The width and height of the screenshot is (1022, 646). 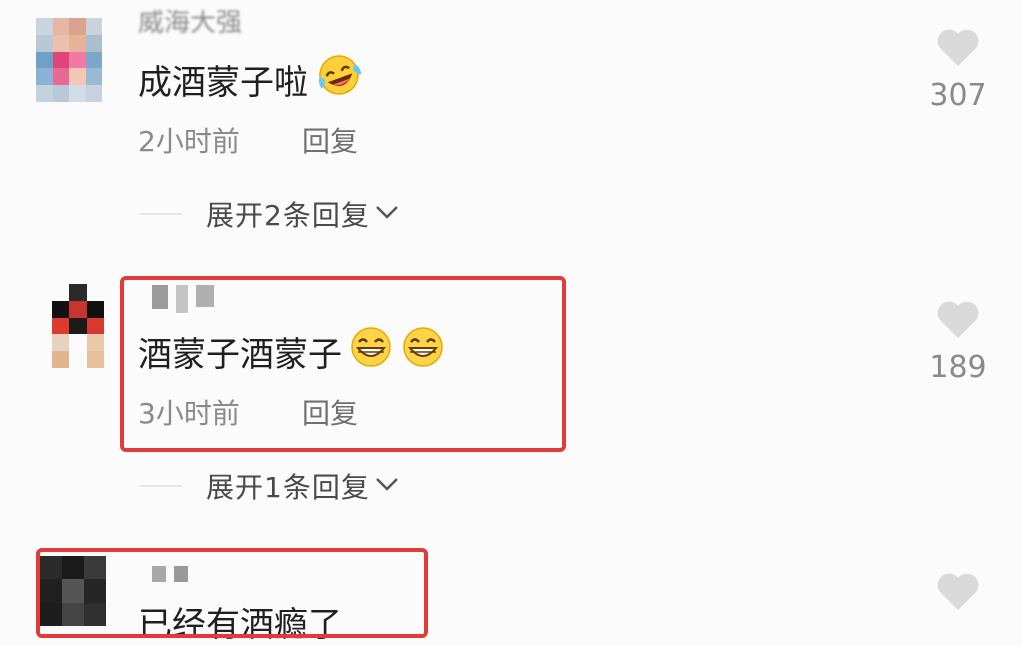 What do you see at coordinates (958, 367) in the screenshot?
I see `like-count: 189` at bounding box center [958, 367].